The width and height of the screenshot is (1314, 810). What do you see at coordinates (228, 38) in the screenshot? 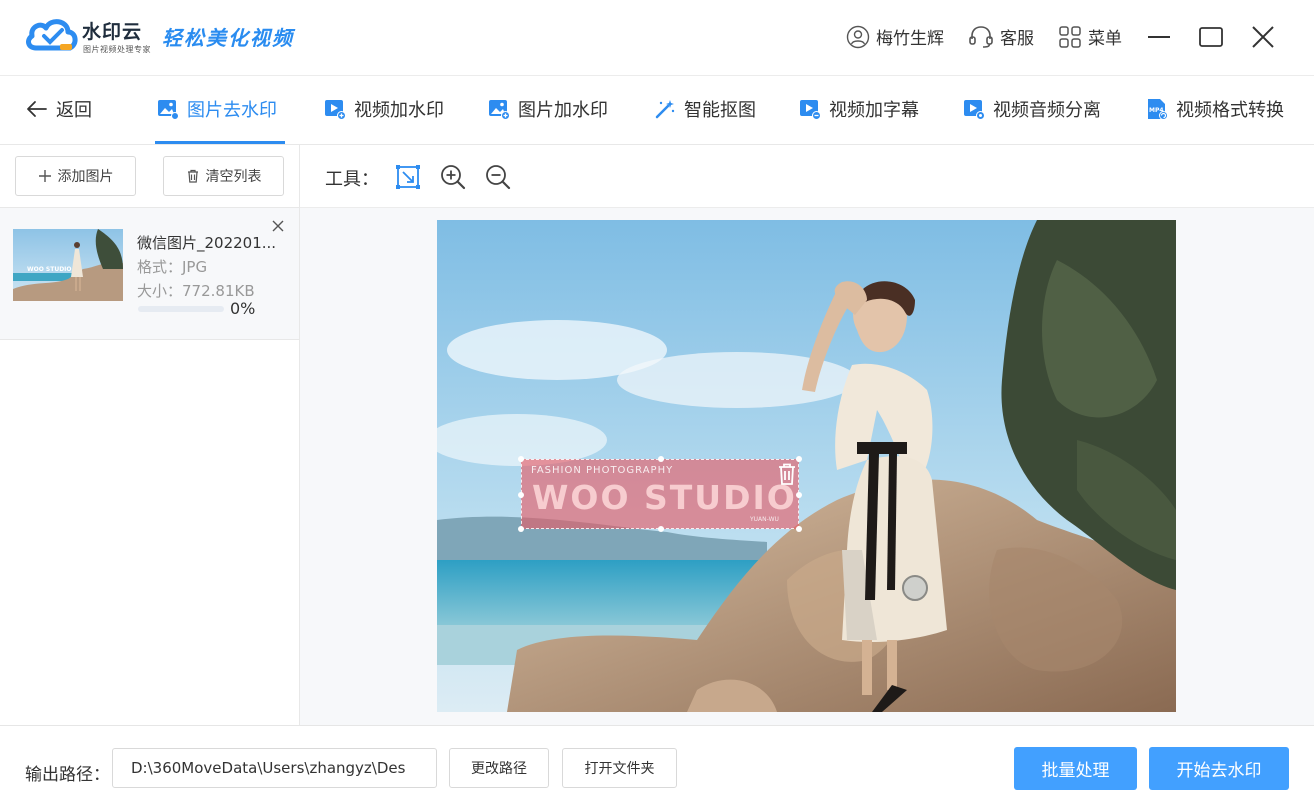
I see `brand-slogan: 轻松美化视频` at bounding box center [228, 38].